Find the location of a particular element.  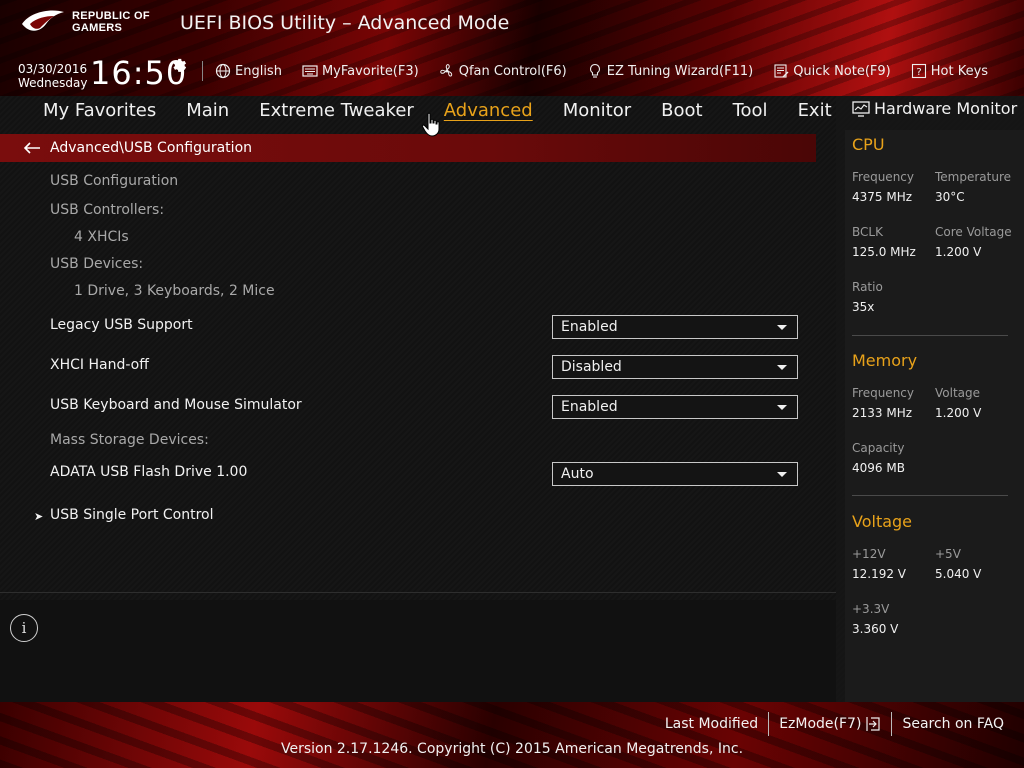

usb-single-port-control-link: USB Single Port Control is located at coordinates (132, 515).